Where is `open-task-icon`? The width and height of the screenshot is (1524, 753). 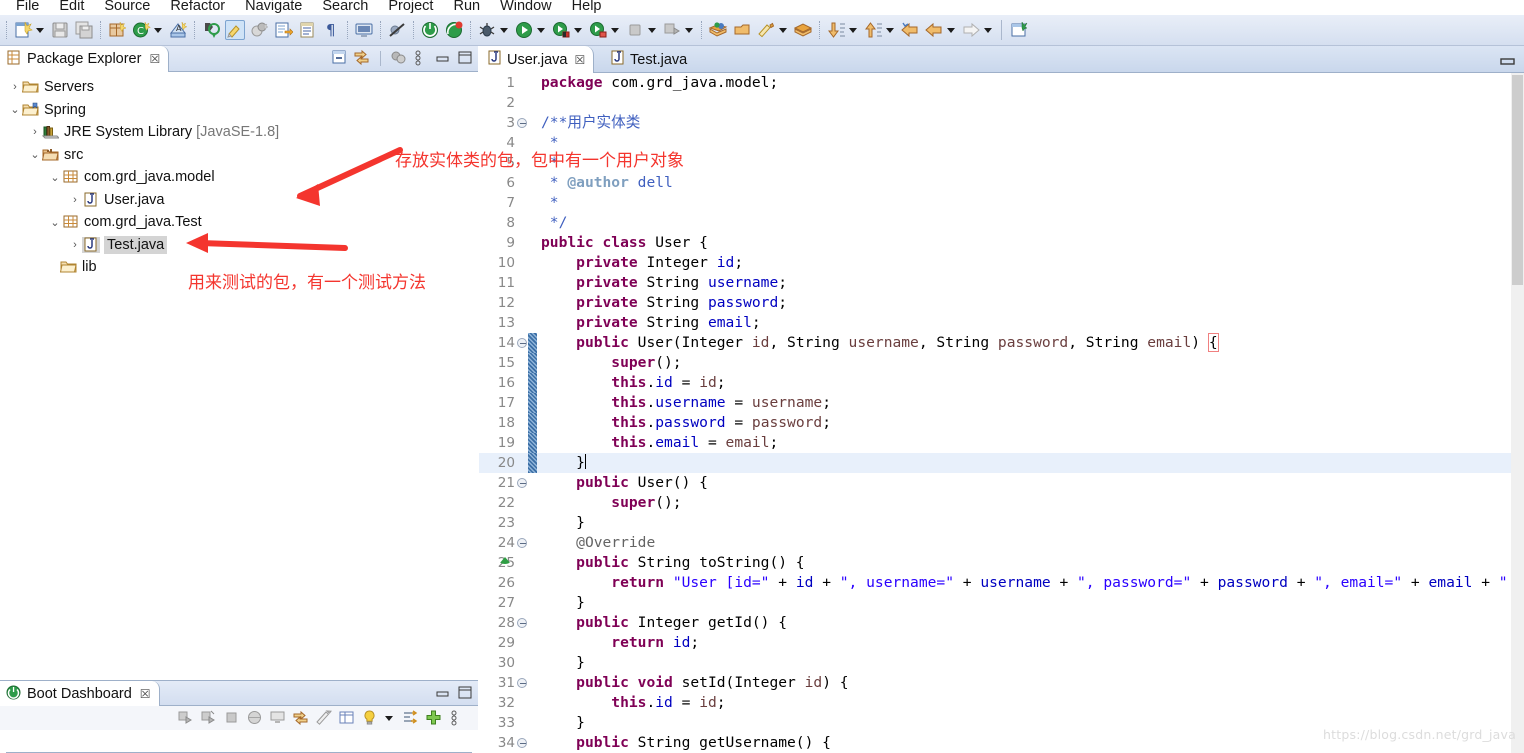
open-task-icon is located at coordinates (766, 30).